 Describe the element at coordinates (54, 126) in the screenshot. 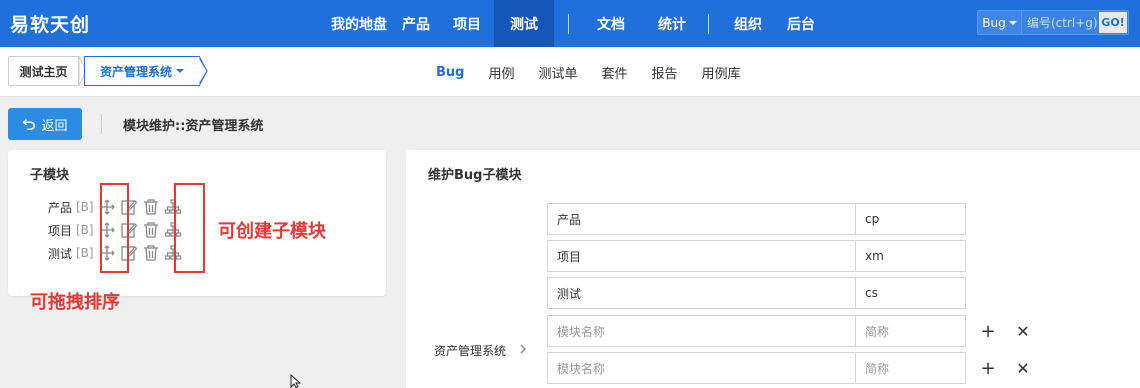

I see `back-button-label: 返回` at that location.